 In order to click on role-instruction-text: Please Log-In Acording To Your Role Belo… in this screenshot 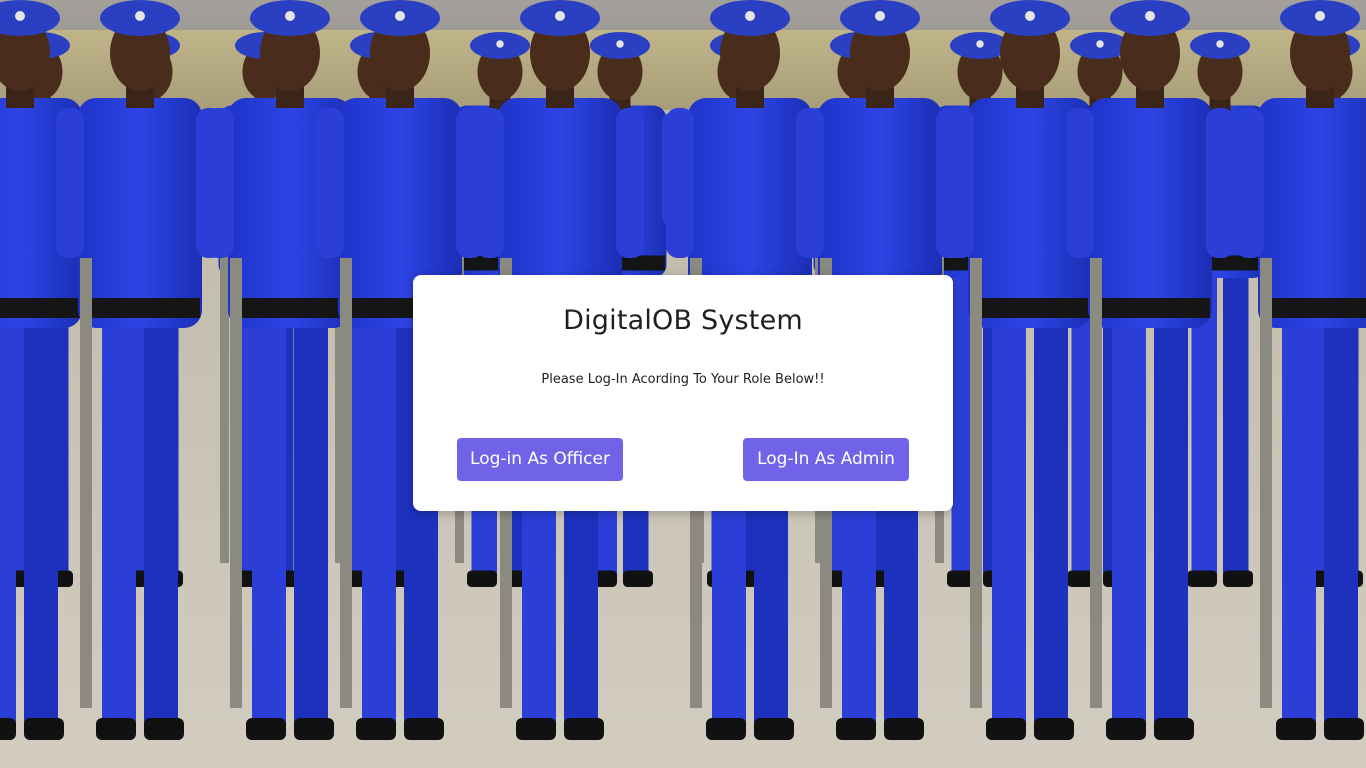, I will do `click(683, 379)`.